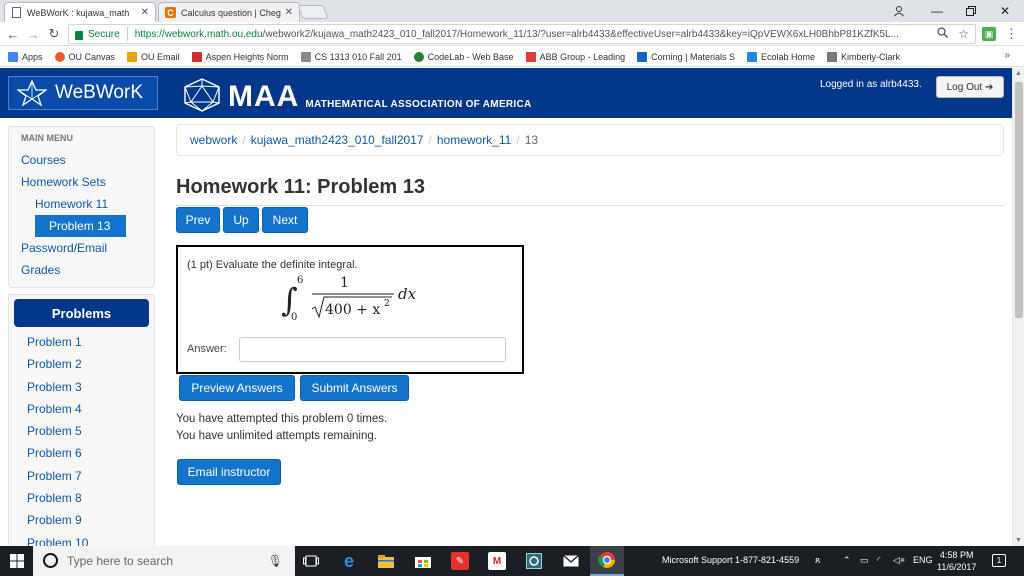 The image size is (1024, 576). What do you see at coordinates (864, 560) in the screenshot?
I see `battery-icon: ▭` at bounding box center [864, 560].